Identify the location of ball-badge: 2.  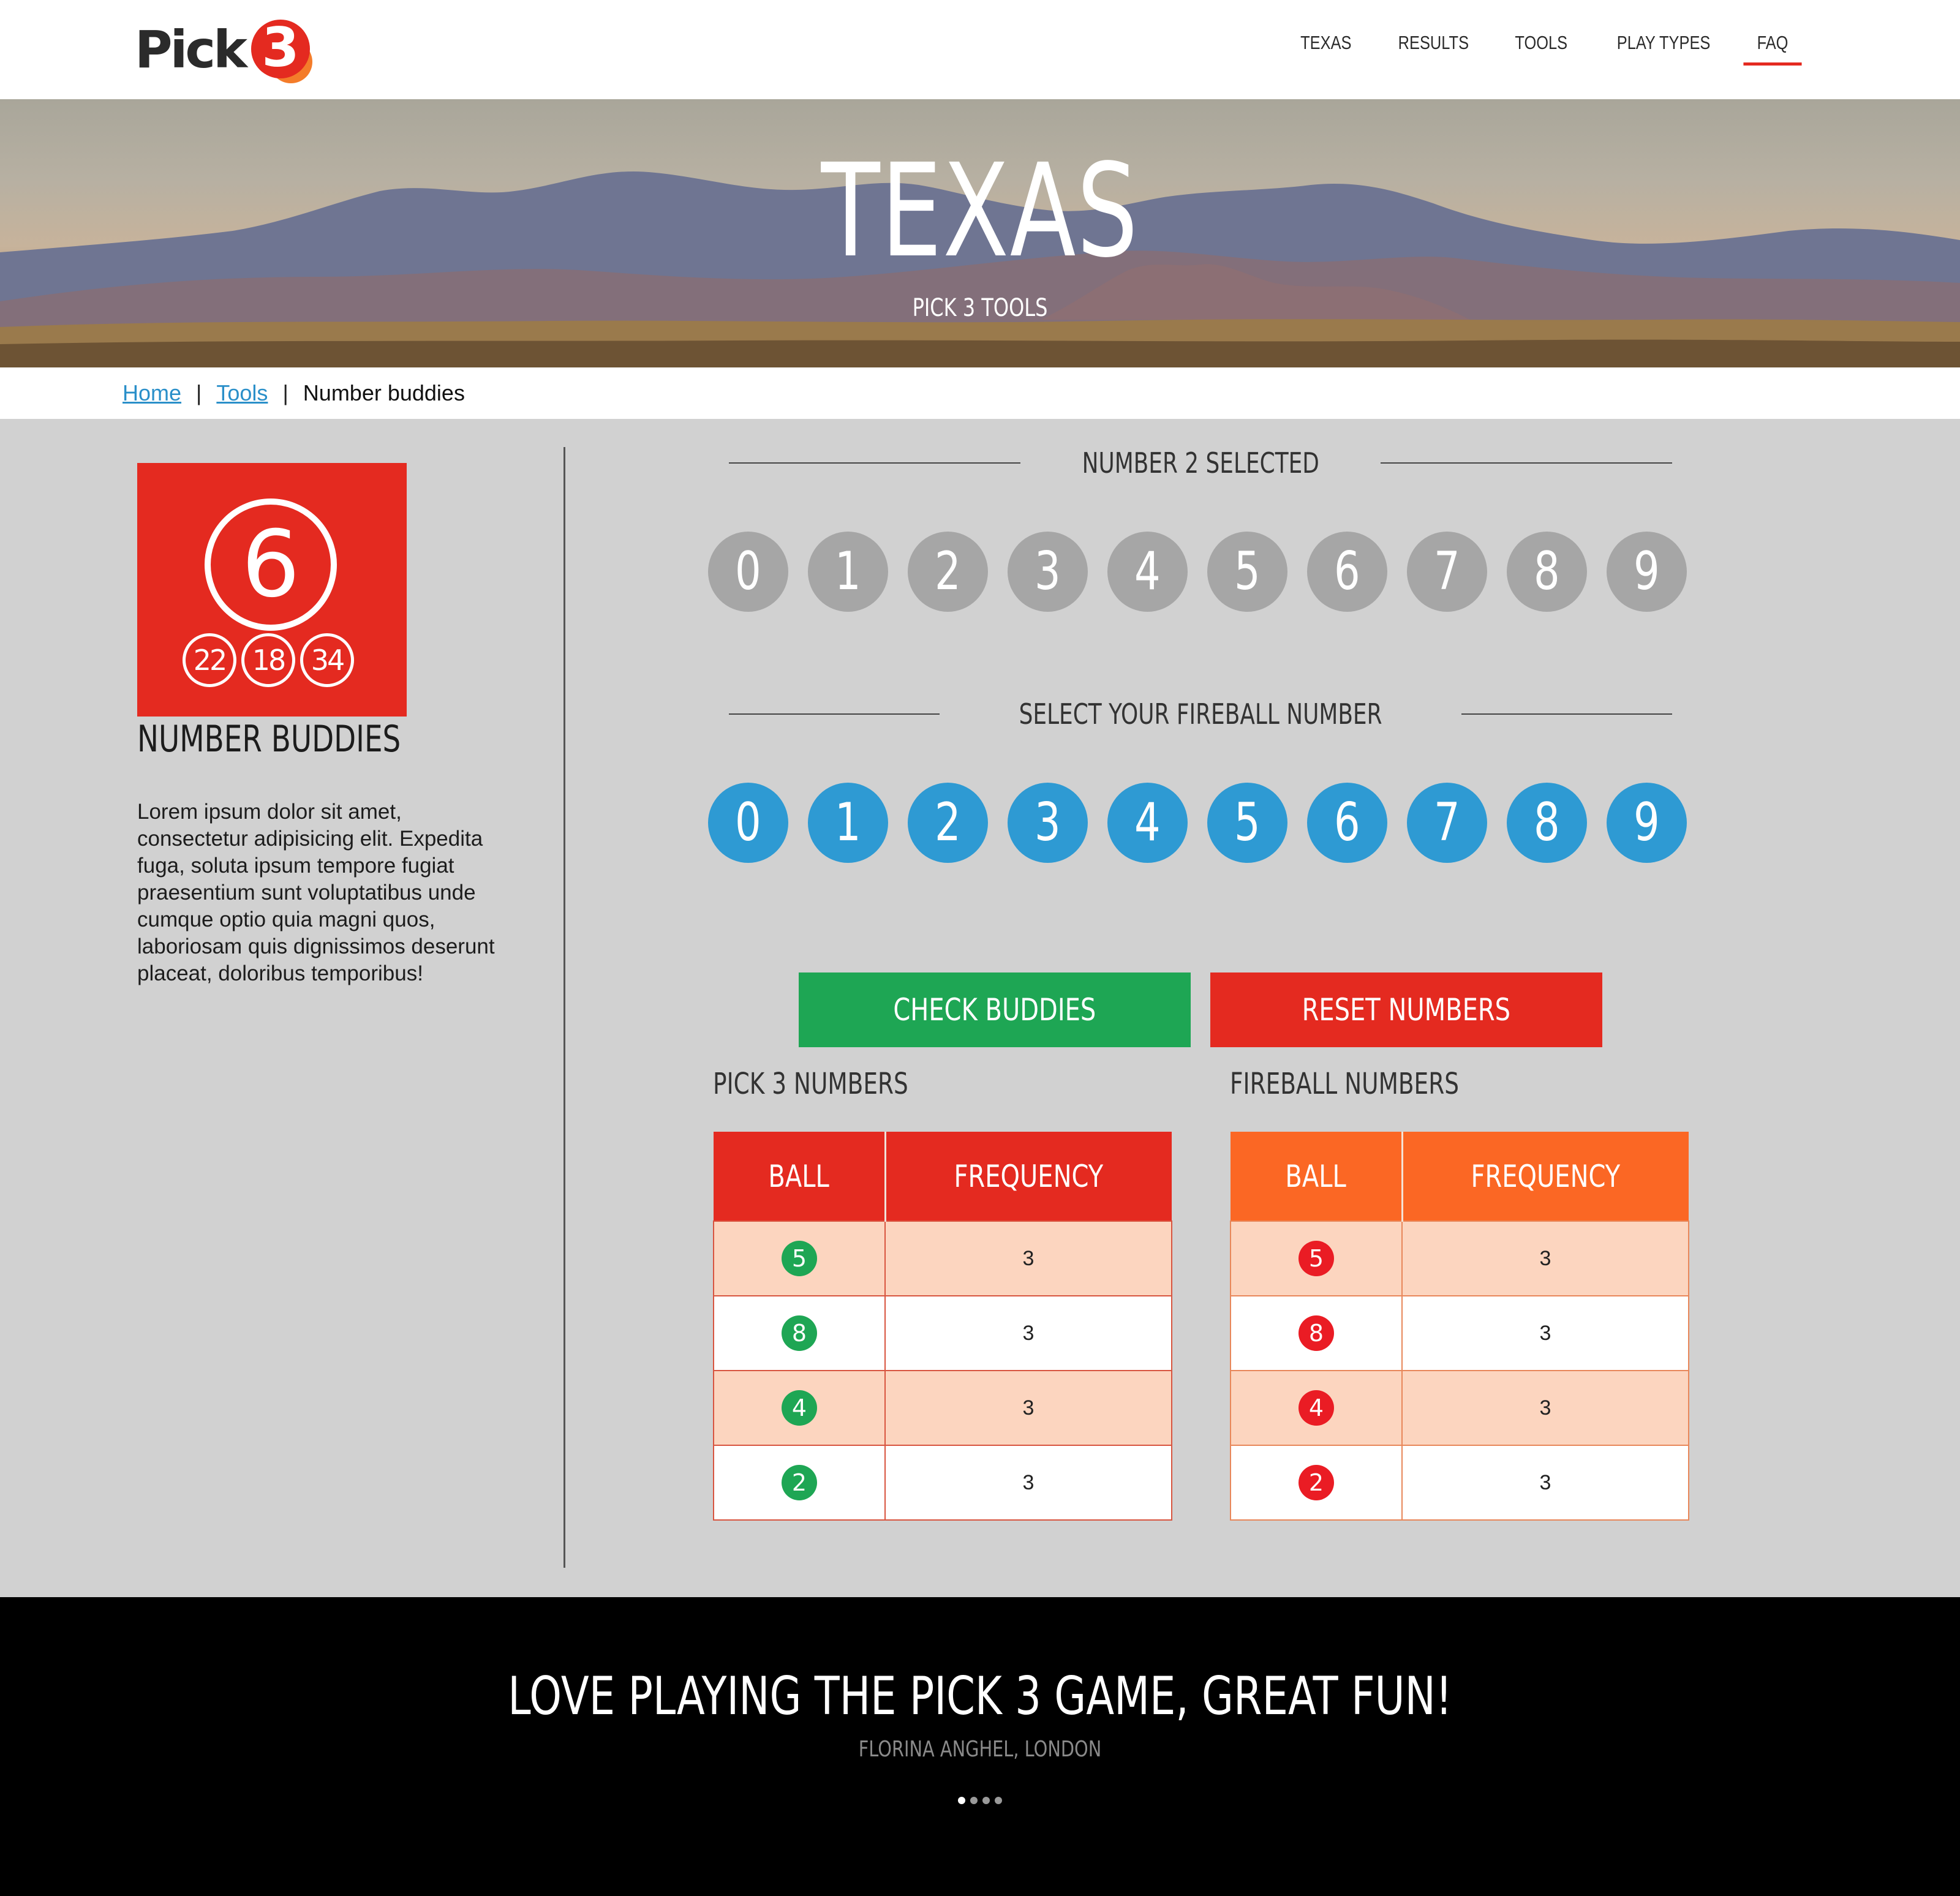
(799, 1482).